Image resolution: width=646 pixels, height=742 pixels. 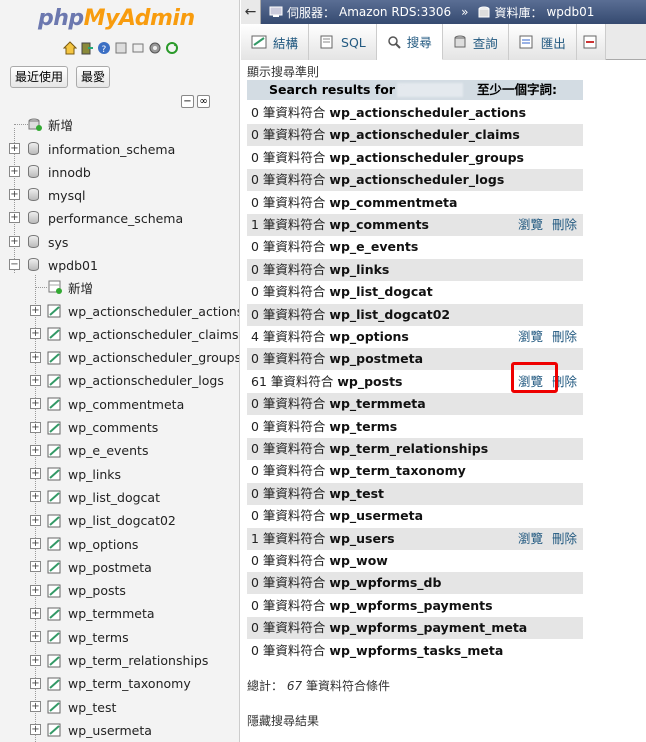 I want to click on tree-item-mysql: + mysql, so click(x=119, y=195).